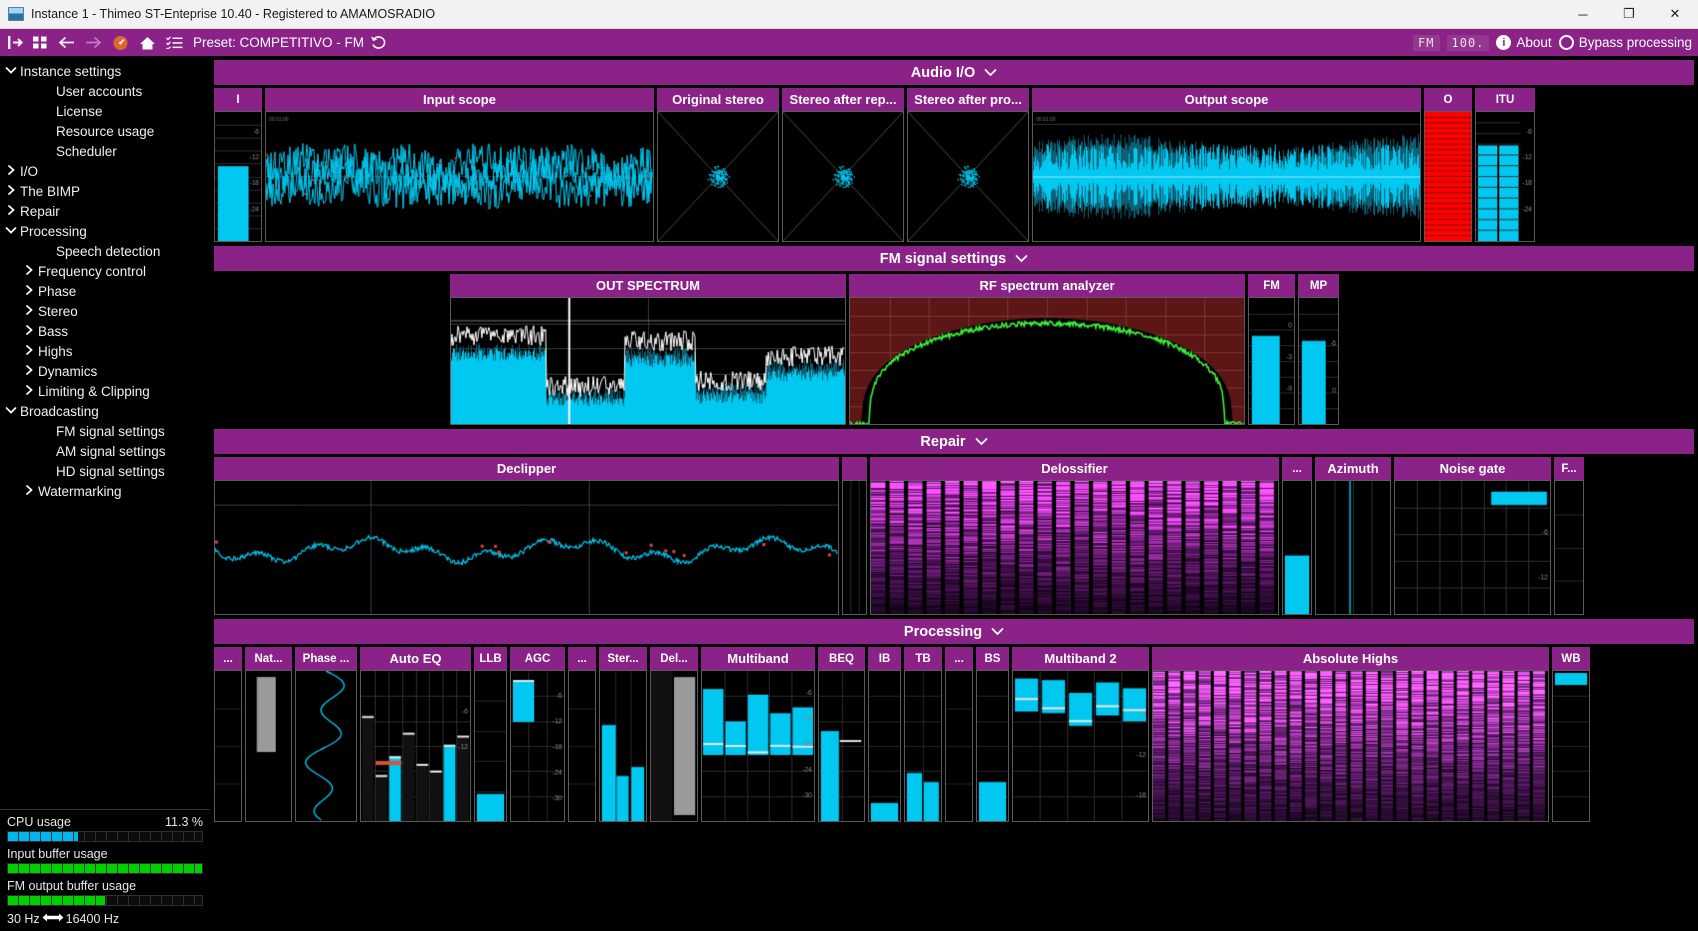 The image size is (1698, 931). I want to click on undo-icon, so click(378, 42).